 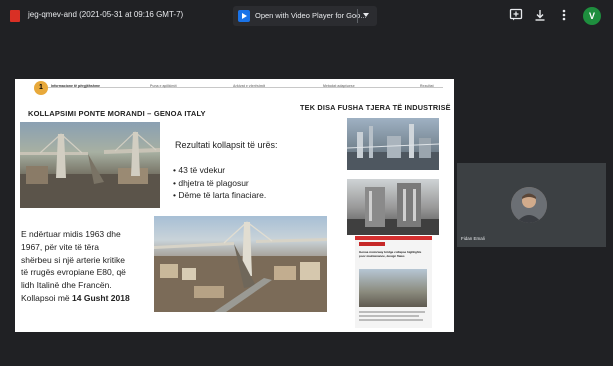 I want to click on description-line: lidh Italinë dhe Francën., so click(x=66, y=285).